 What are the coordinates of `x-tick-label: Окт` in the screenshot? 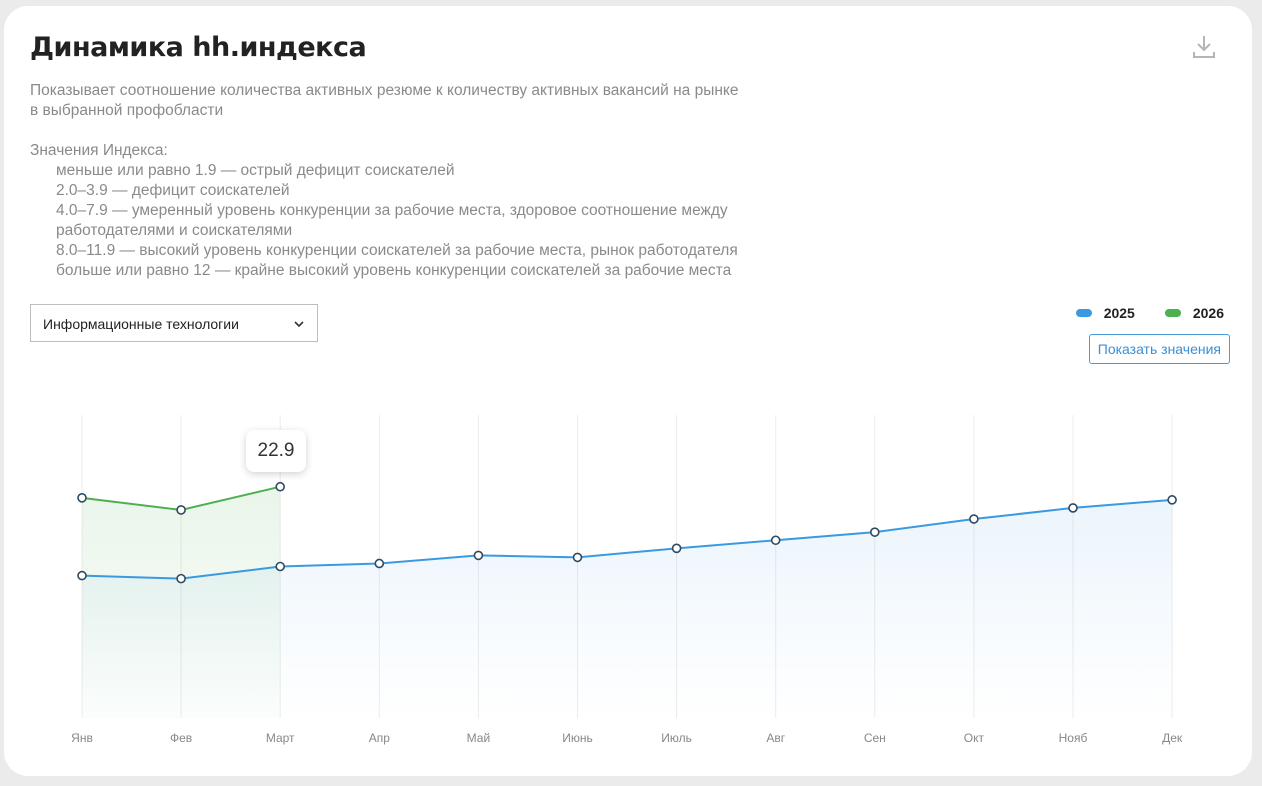 It's located at (974, 738).